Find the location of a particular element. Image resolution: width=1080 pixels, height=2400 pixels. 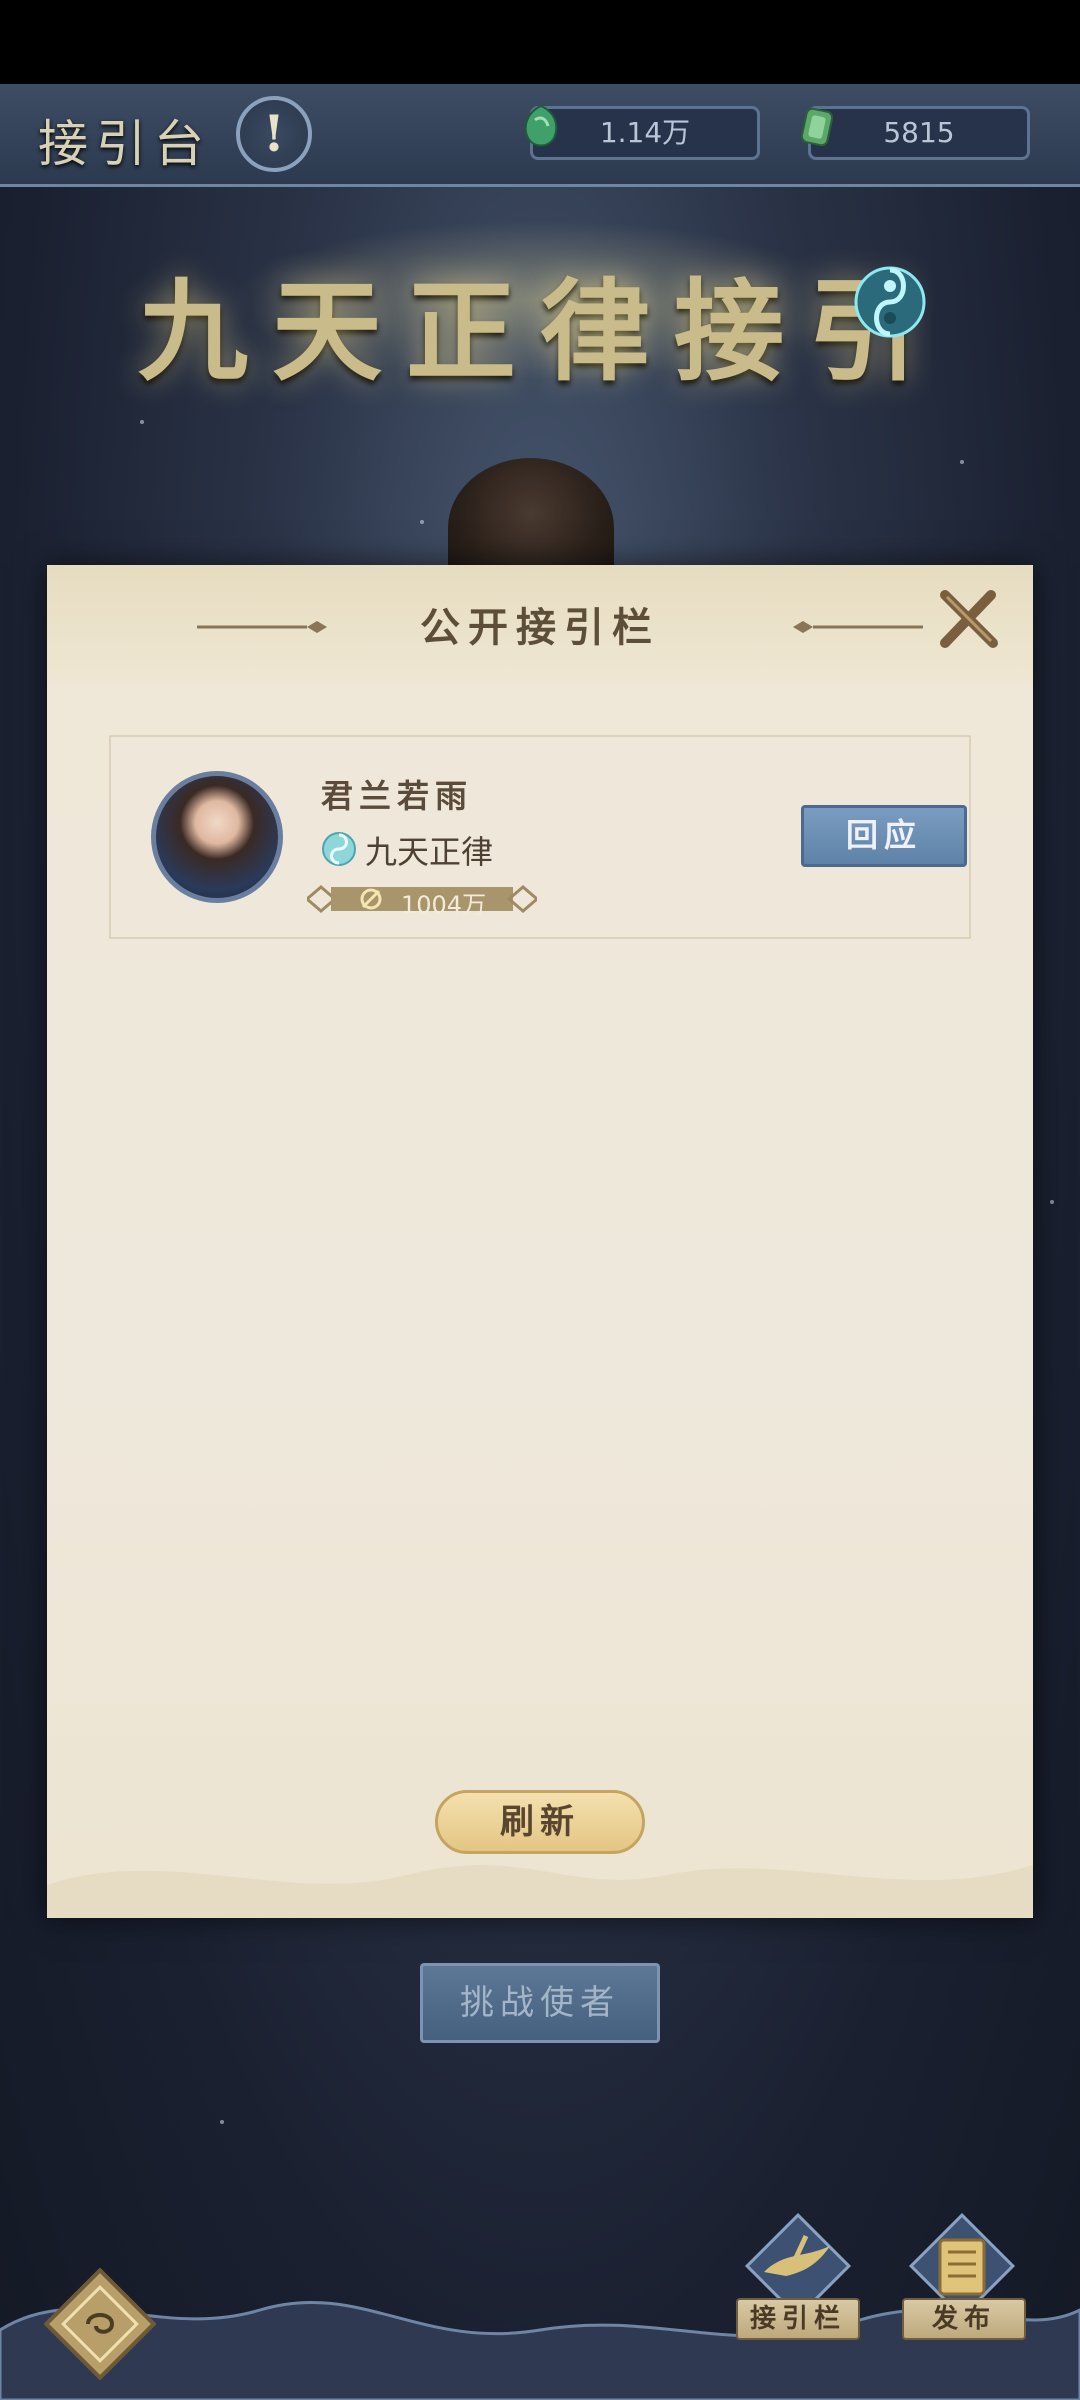

tab-publish: 发布 is located at coordinates (964, 2319).